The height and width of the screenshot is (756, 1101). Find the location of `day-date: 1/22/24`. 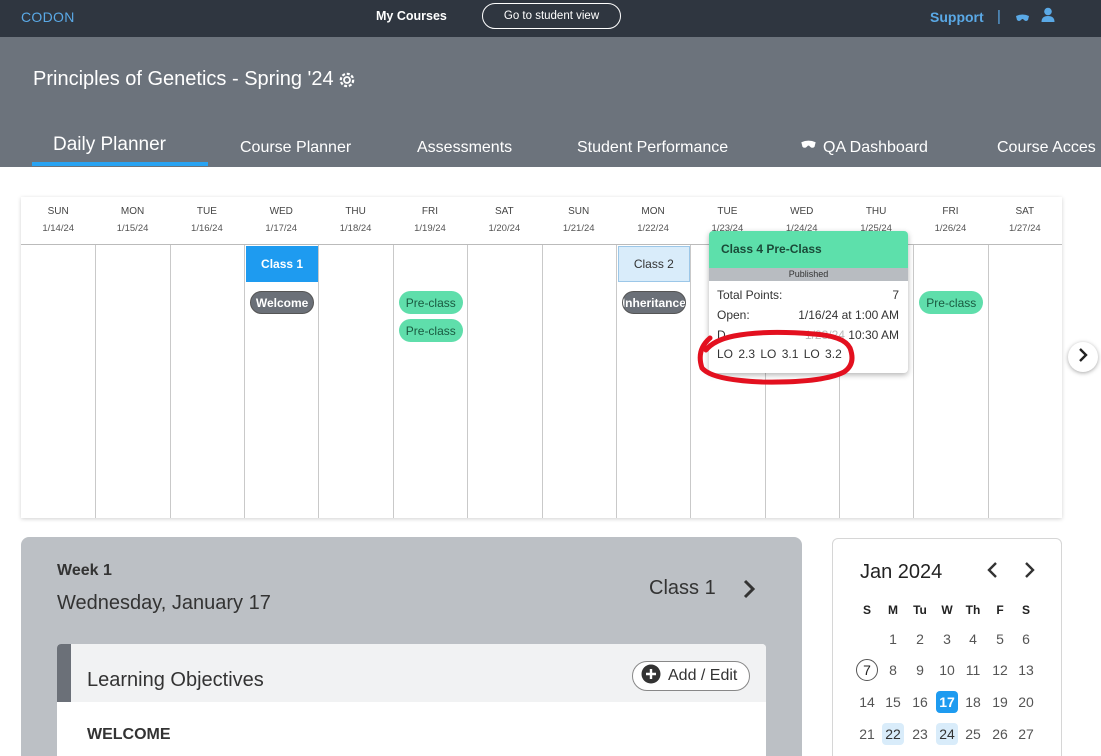

day-date: 1/22/24 is located at coordinates (653, 228).